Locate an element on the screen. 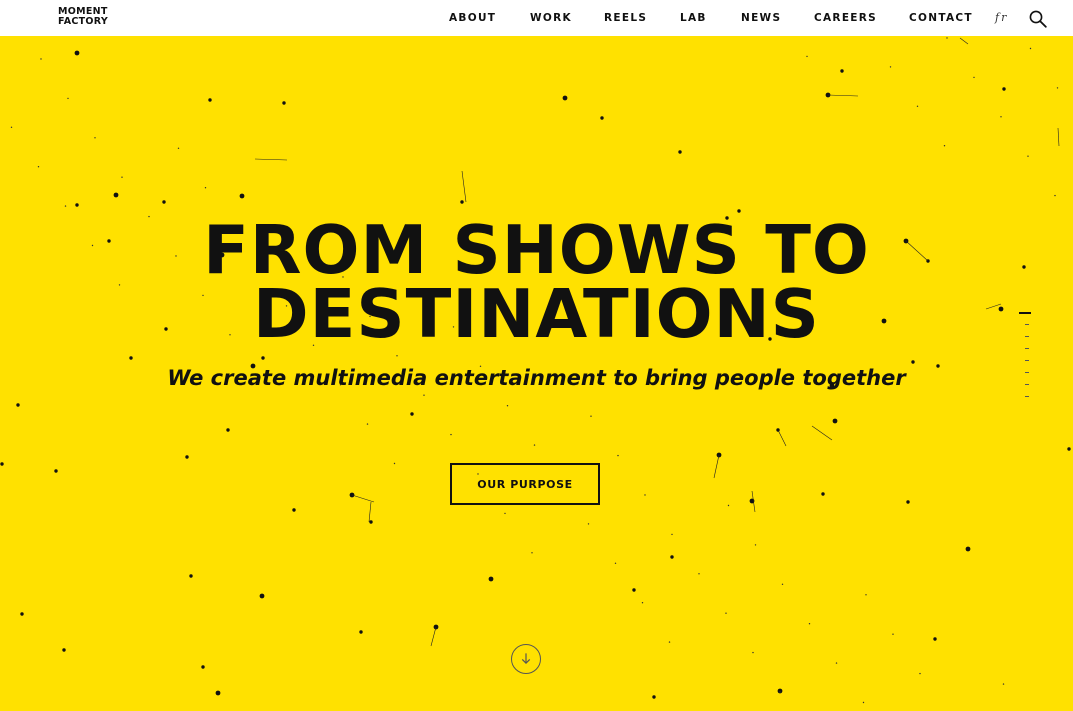 This screenshot has width=1073, height=711. nav-news: NEWS is located at coordinates (761, 18).